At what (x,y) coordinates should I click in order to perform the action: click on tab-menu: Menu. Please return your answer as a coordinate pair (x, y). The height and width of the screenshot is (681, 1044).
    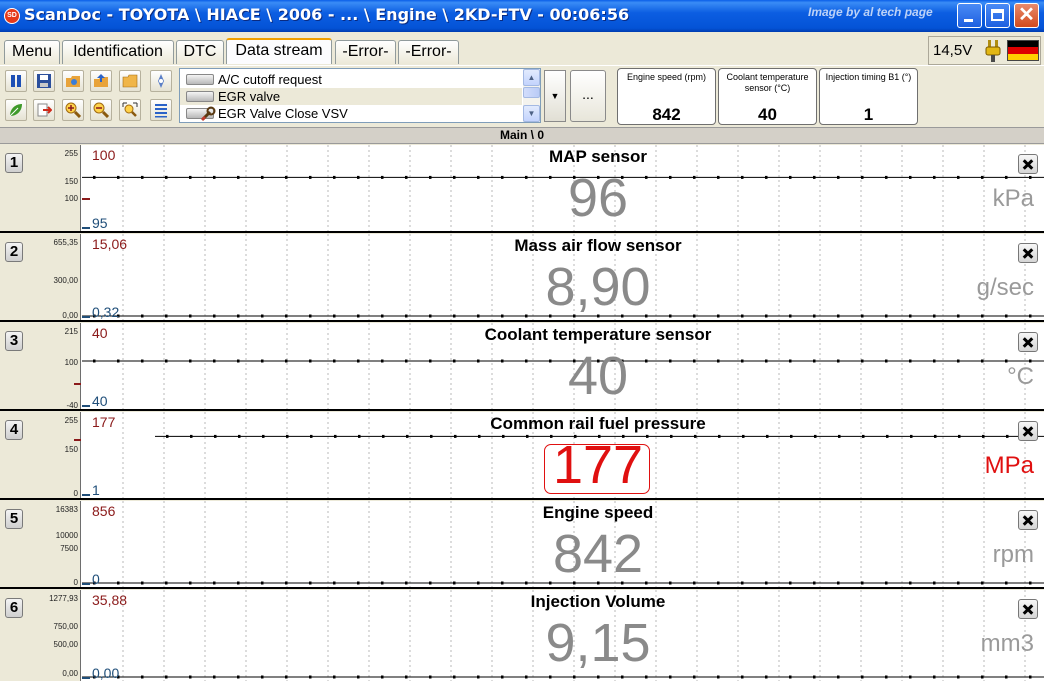
    Looking at the image, I should click on (32, 52).